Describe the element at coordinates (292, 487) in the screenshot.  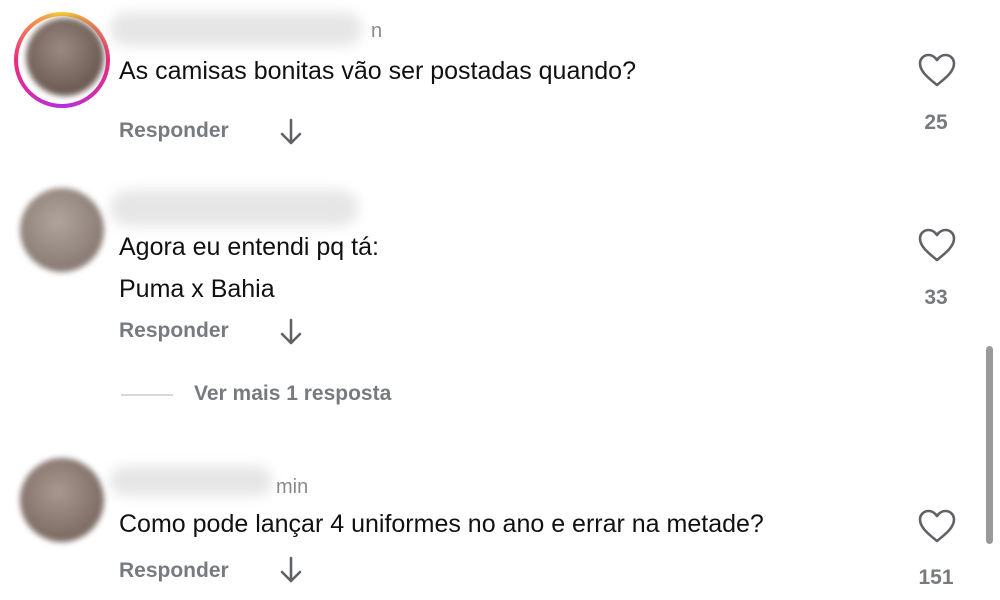
I see `comment-time: min` at that location.